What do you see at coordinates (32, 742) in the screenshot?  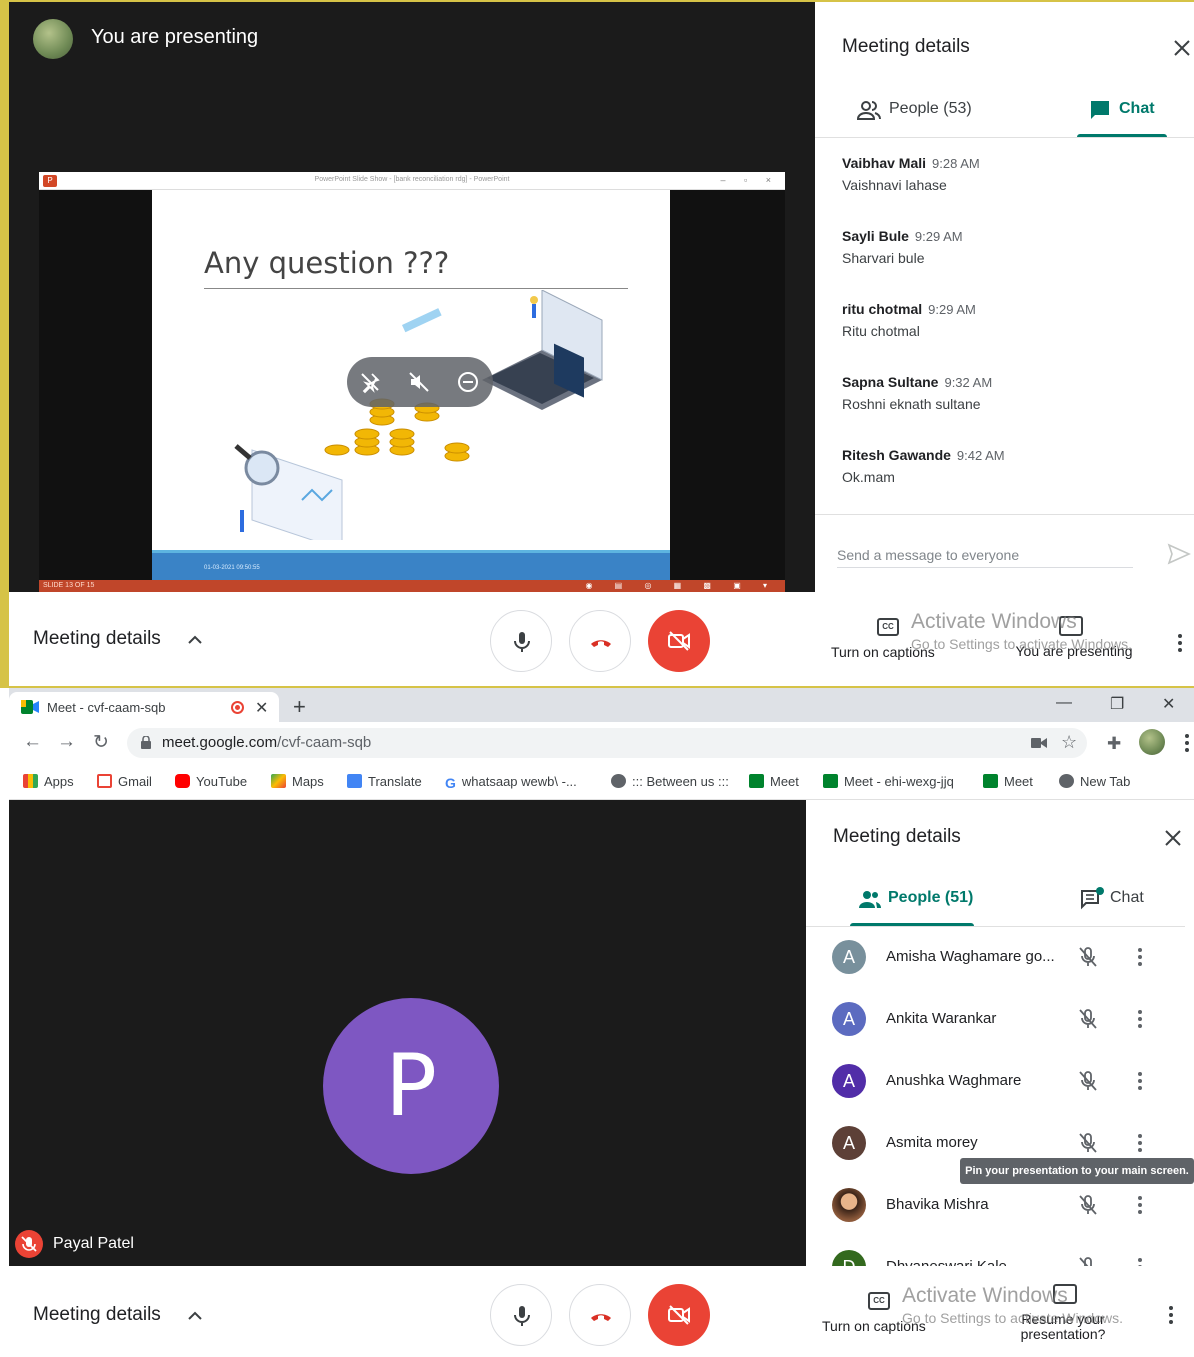 I see `back-icon: ←` at bounding box center [32, 742].